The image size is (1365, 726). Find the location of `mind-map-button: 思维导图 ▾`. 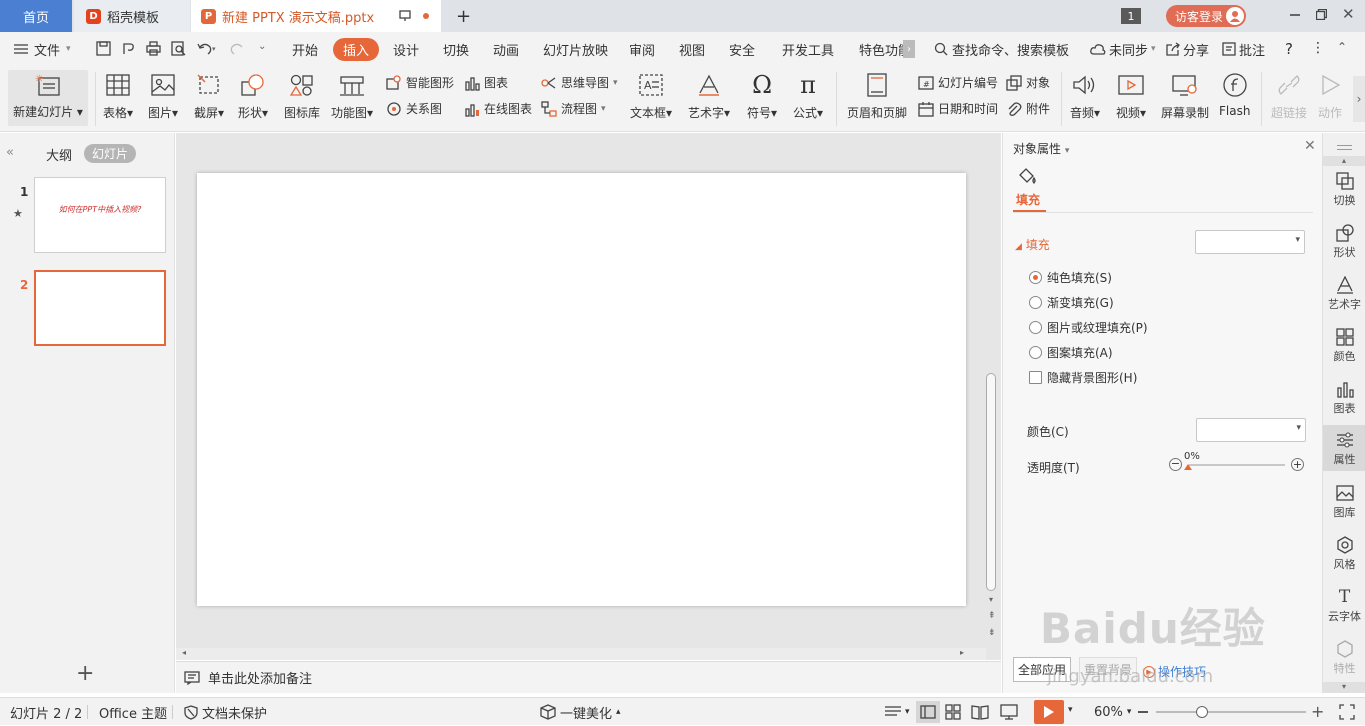

mind-map-button: 思维导图 ▾ is located at coordinates (579, 82).